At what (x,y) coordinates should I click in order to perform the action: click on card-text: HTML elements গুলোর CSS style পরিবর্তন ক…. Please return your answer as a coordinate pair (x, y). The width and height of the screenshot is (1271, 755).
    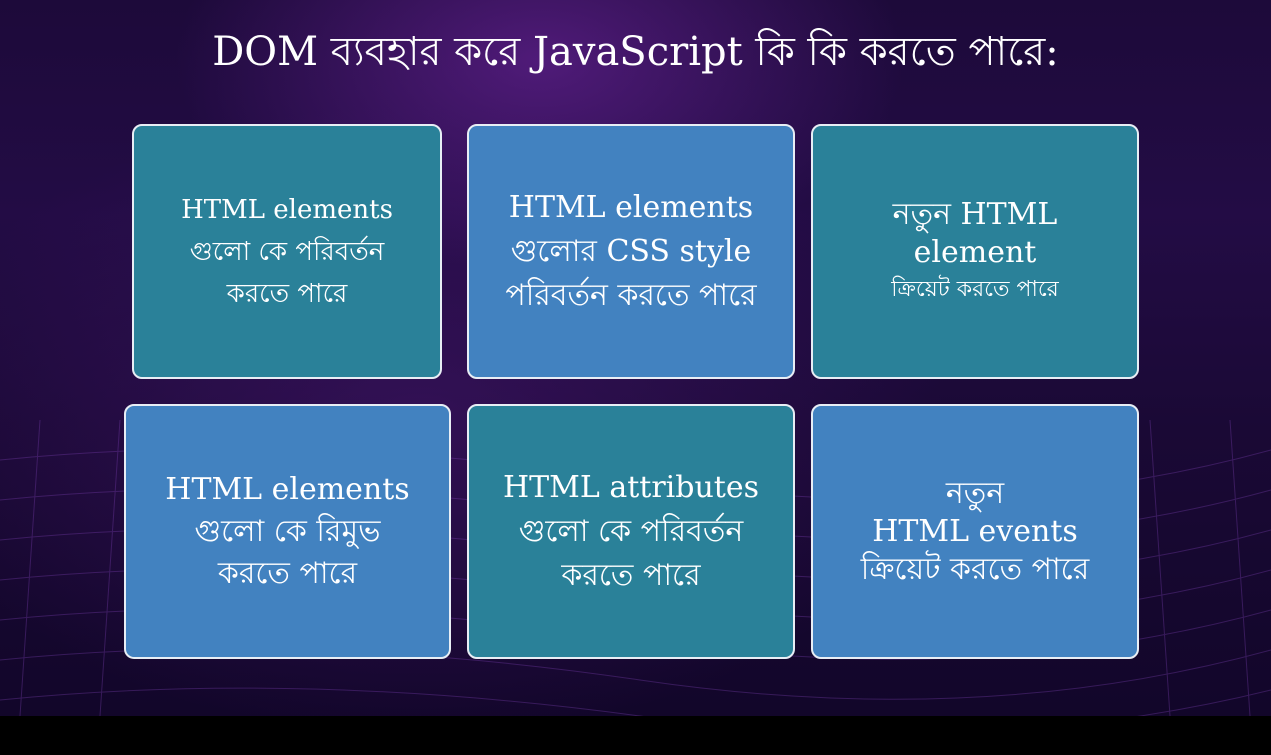
    Looking at the image, I should click on (631, 251).